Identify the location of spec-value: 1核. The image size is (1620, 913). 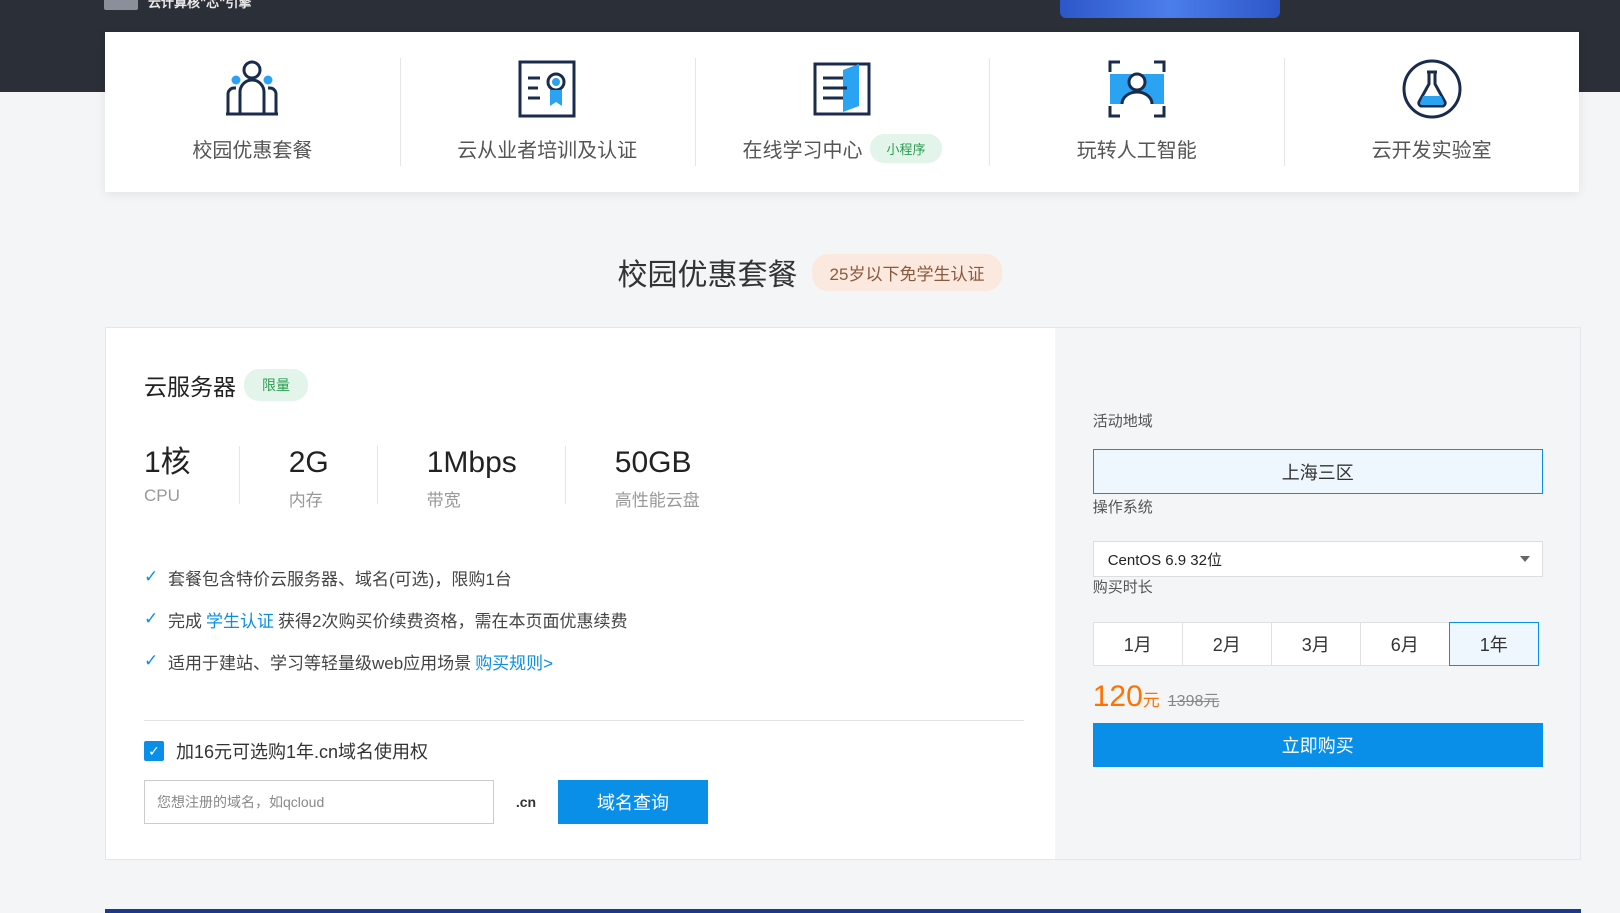
(167, 462).